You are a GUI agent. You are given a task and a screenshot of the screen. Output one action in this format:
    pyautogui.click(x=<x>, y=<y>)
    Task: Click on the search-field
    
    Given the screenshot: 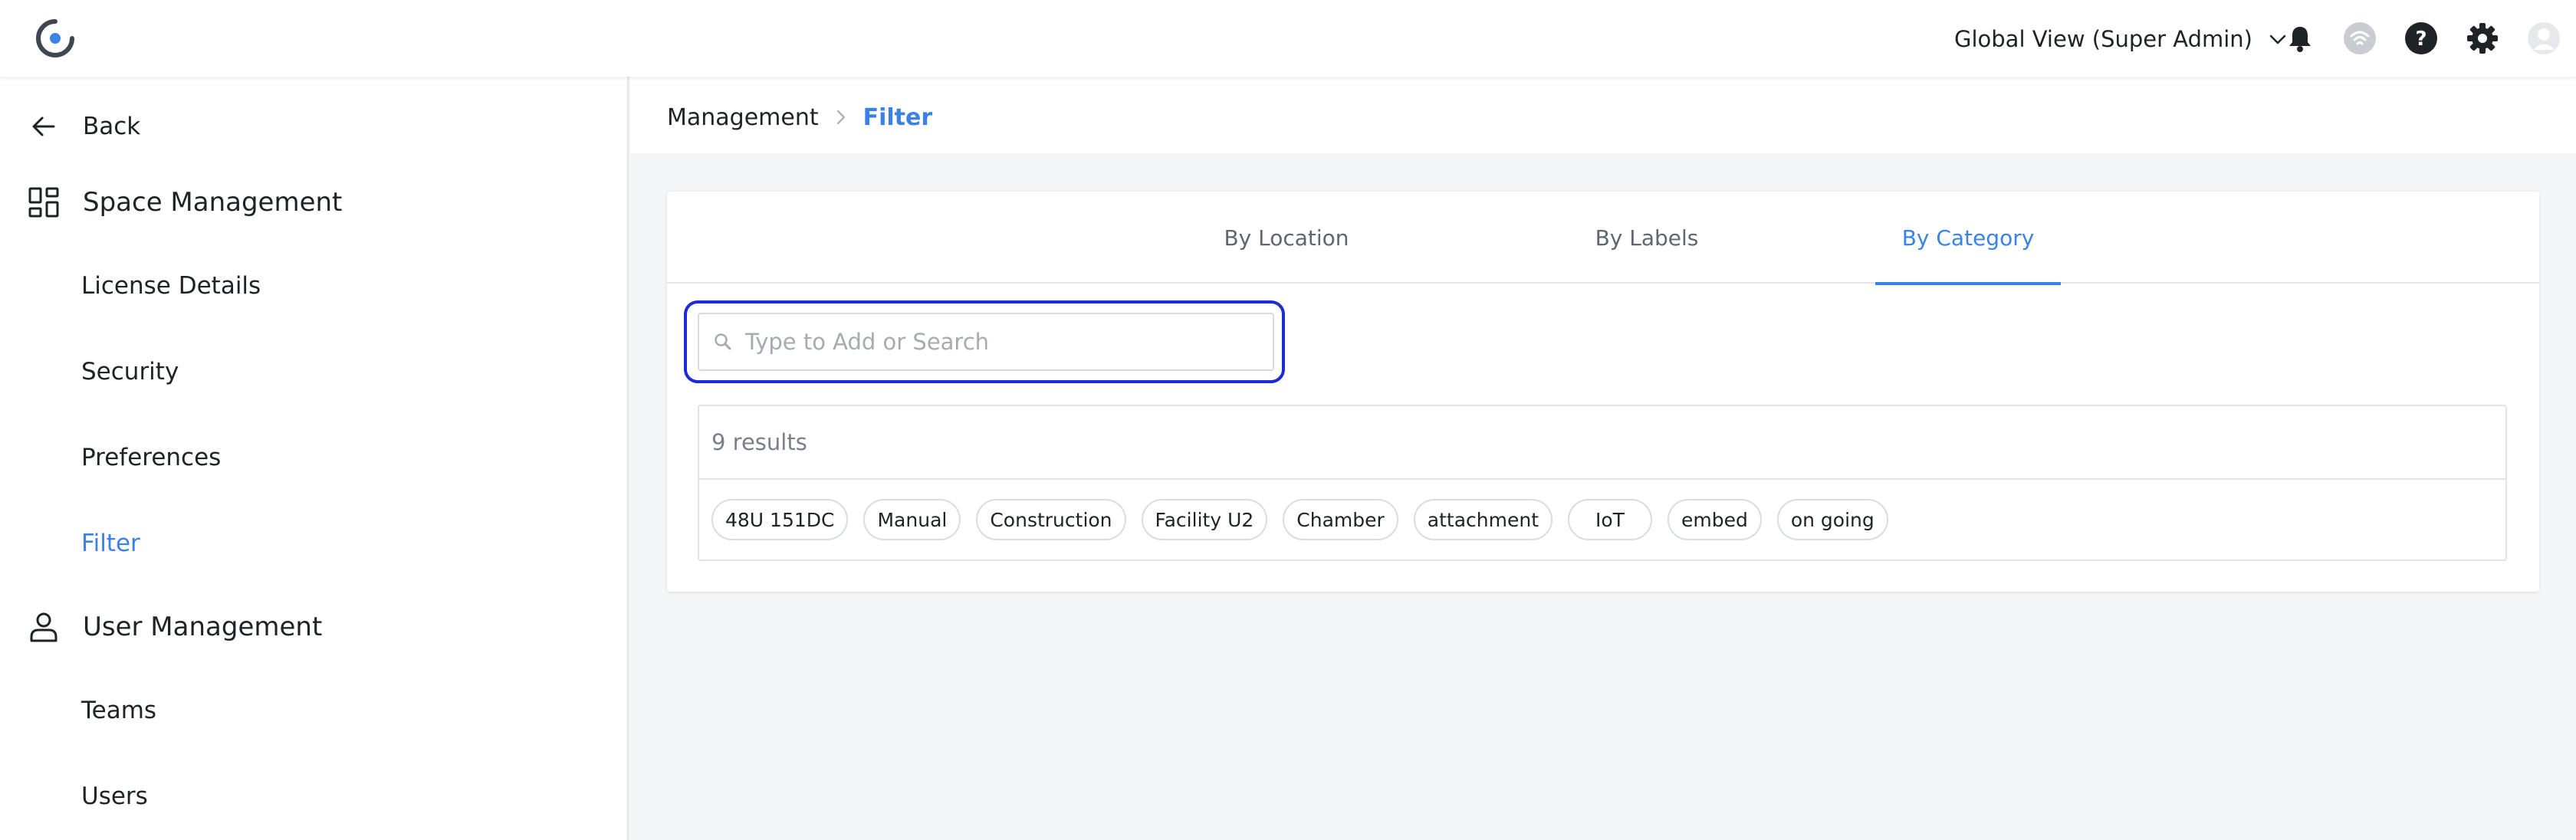 What is the action you would take?
    pyautogui.click(x=986, y=342)
    